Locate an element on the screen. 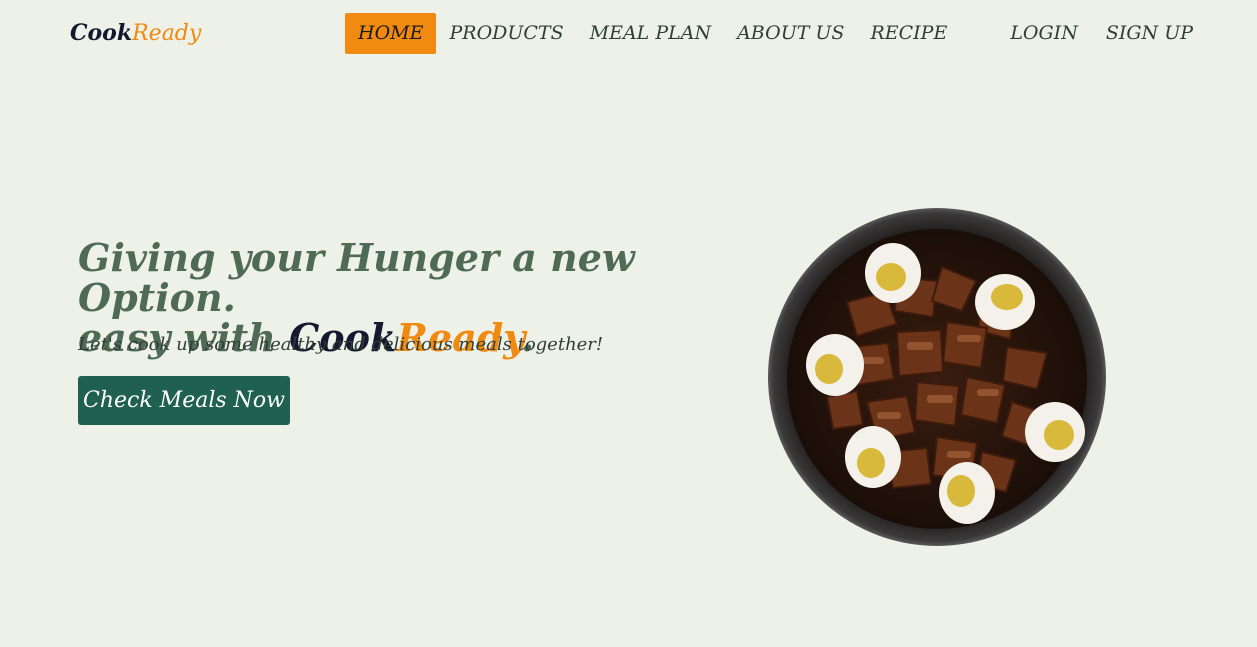 The height and width of the screenshot is (647, 1257). main-nav: HOME PRODUCTS MEAL PLAN ABOUT US RECIPE is located at coordinates (652, 33).